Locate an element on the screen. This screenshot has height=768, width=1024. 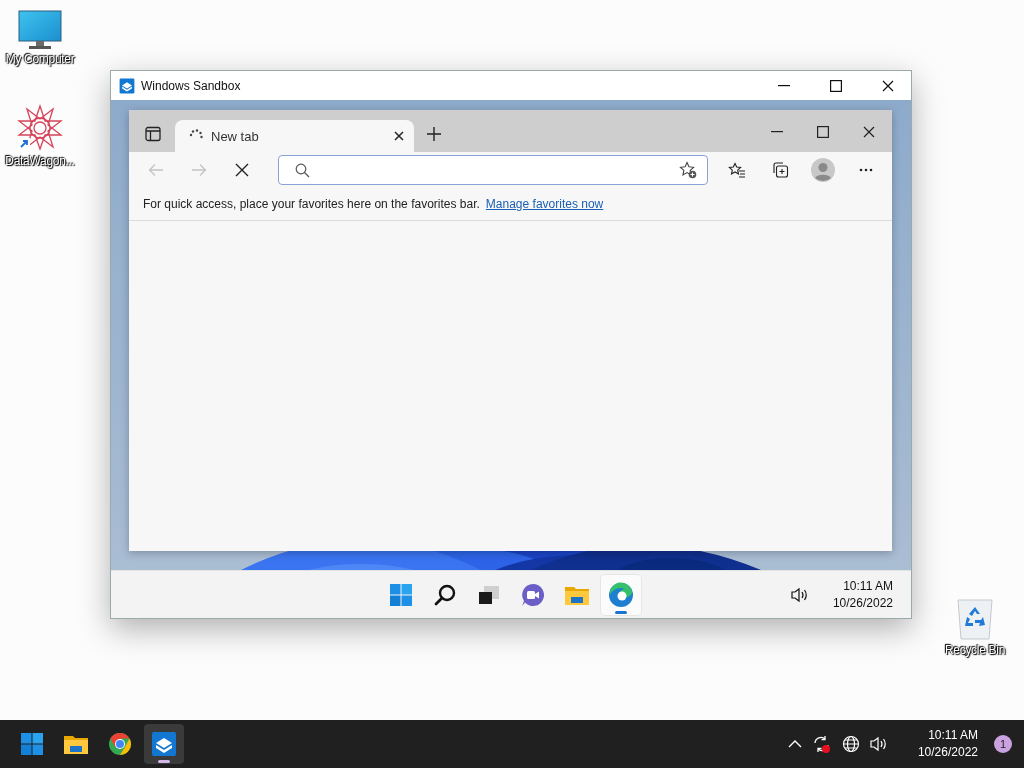
globe-icon is located at coordinates (850, 744).